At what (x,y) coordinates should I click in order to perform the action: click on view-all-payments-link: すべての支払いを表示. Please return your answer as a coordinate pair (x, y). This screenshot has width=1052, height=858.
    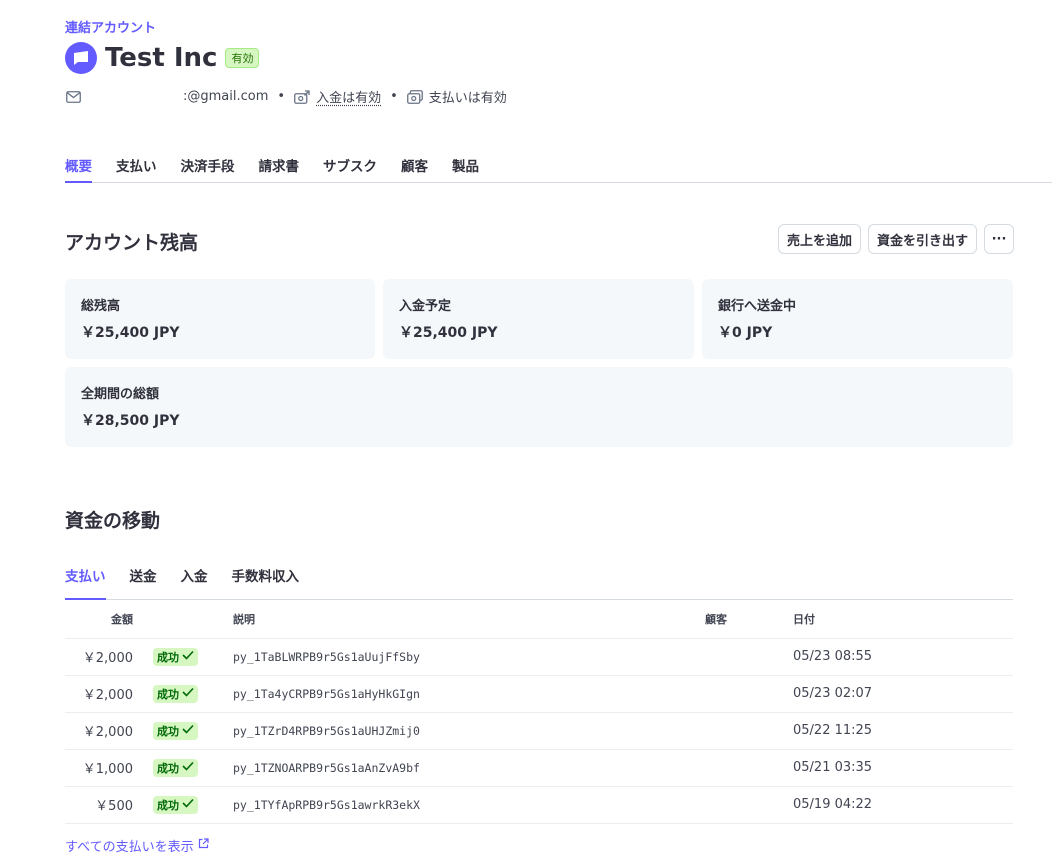
    Looking at the image, I should click on (137, 845).